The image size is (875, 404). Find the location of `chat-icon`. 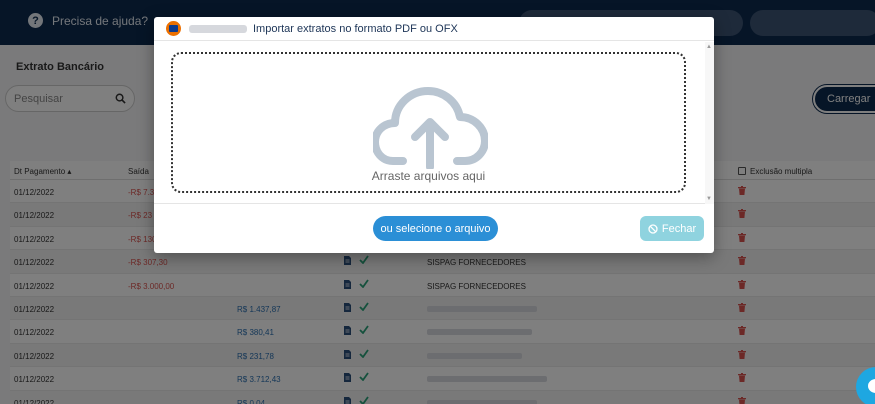

chat-icon is located at coordinates (871, 386).